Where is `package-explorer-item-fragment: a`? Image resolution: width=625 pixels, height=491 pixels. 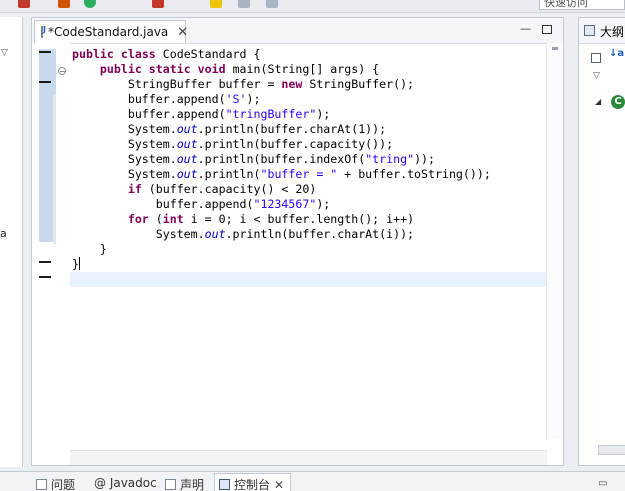 package-explorer-item-fragment: a is located at coordinates (3, 233).